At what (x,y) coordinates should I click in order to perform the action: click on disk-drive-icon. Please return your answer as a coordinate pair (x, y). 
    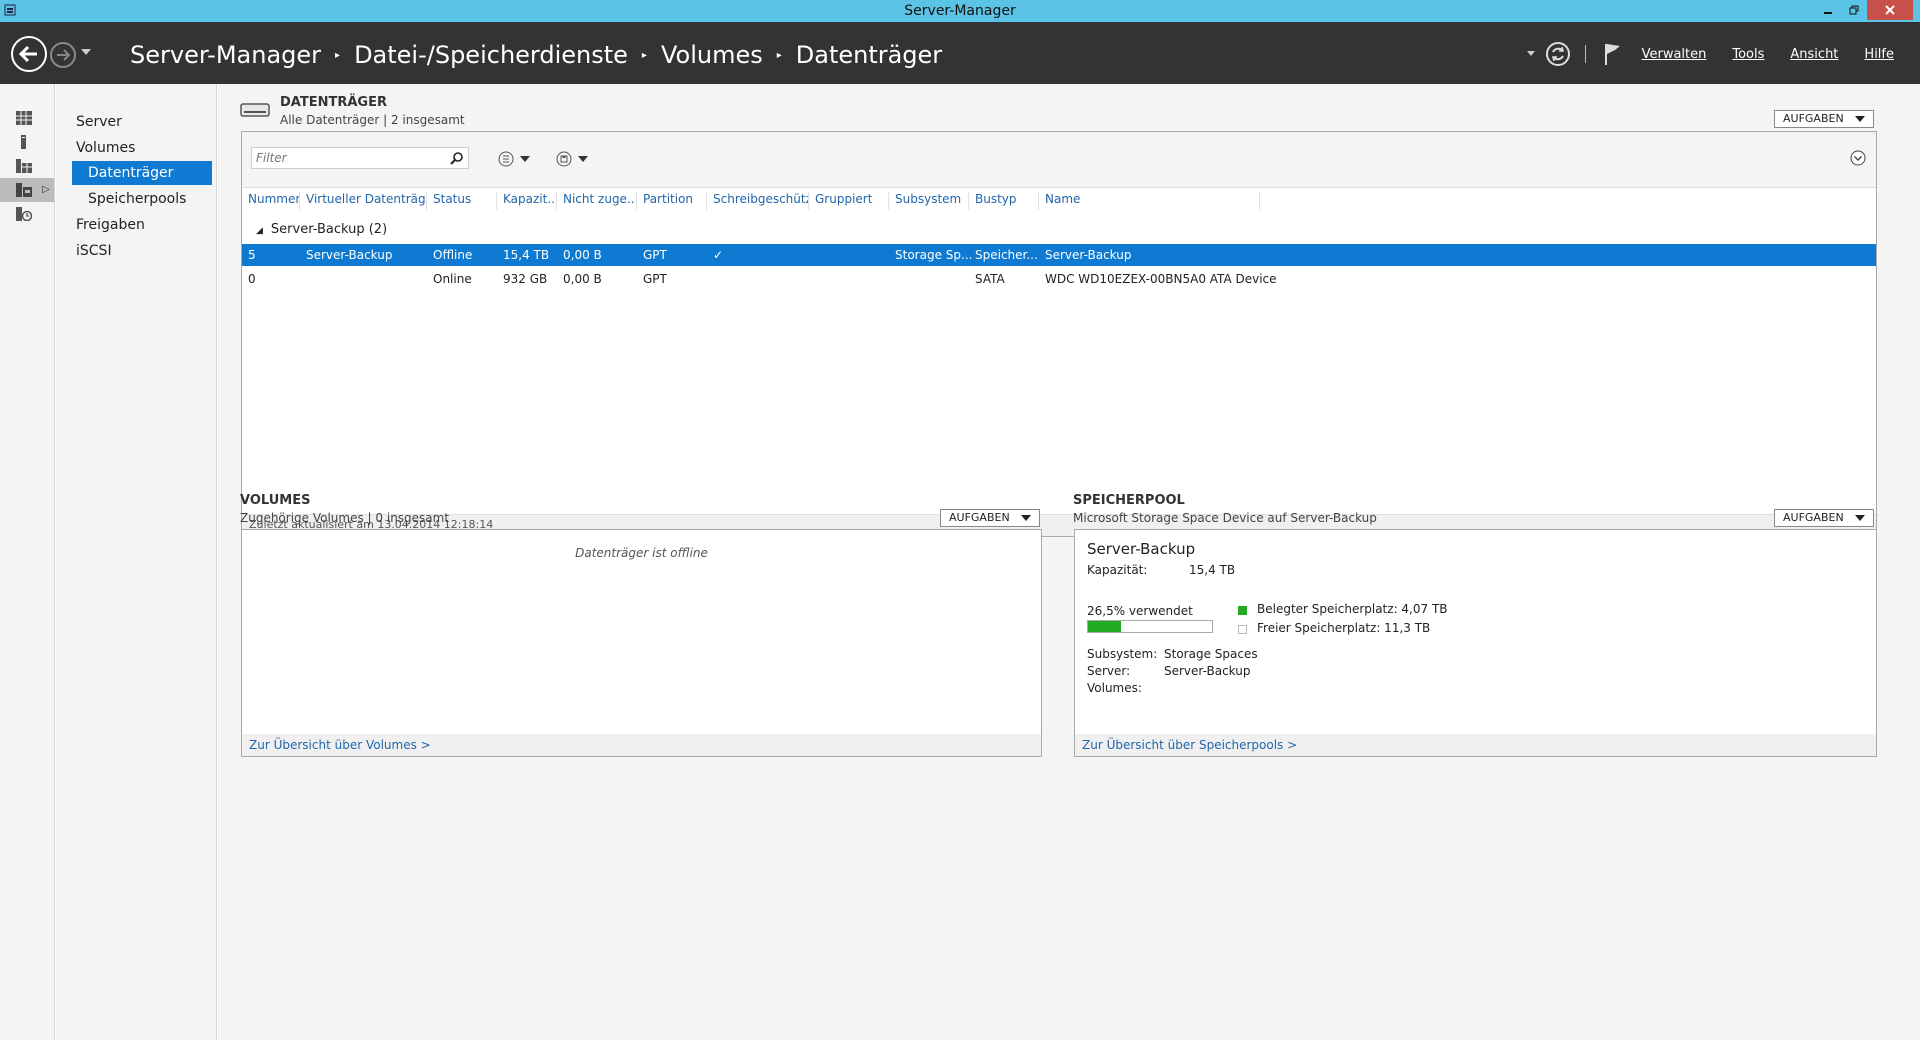
    Looking at the image, I should click on (255, 110).